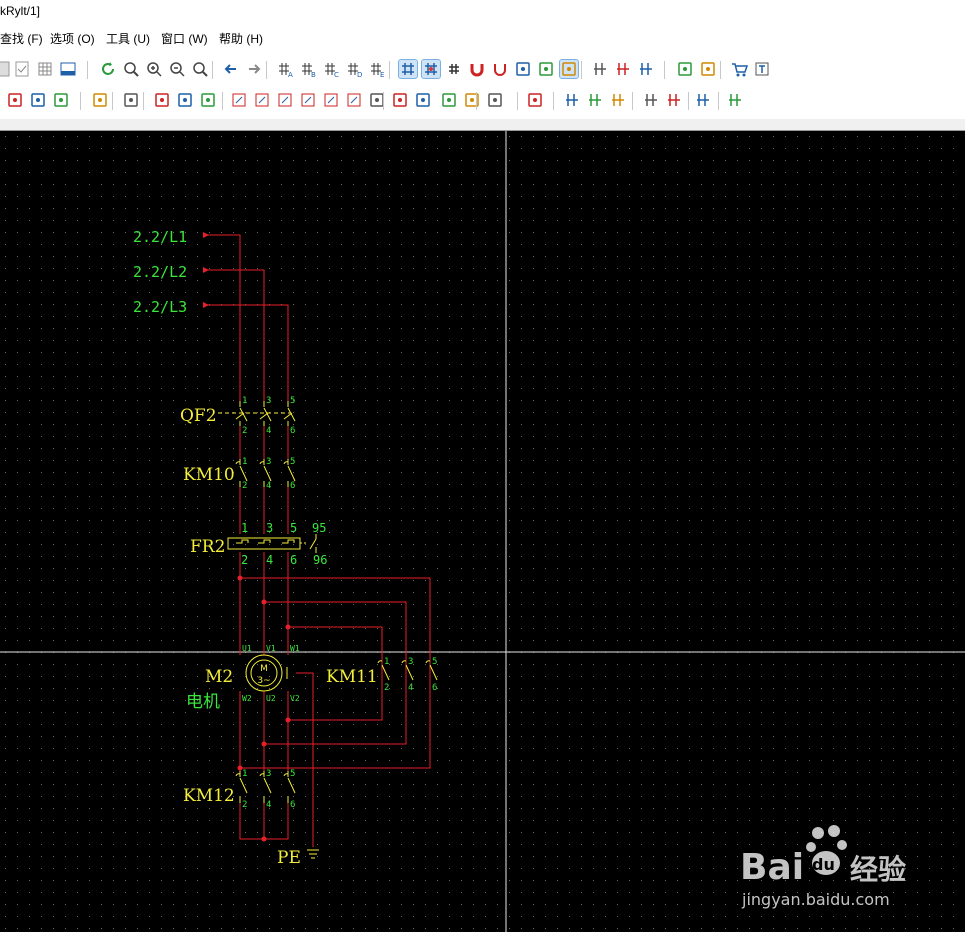  What do you see at coordinates (535, 100) in the screenshot?
I see `table-icon` at bounding box center [535, 100].